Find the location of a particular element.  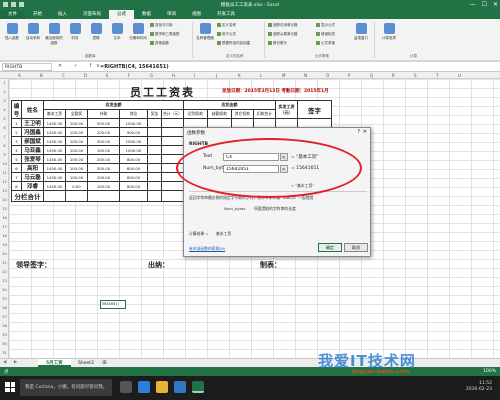

dialog-close-button: ✕ is located at coordinates (365, 132).